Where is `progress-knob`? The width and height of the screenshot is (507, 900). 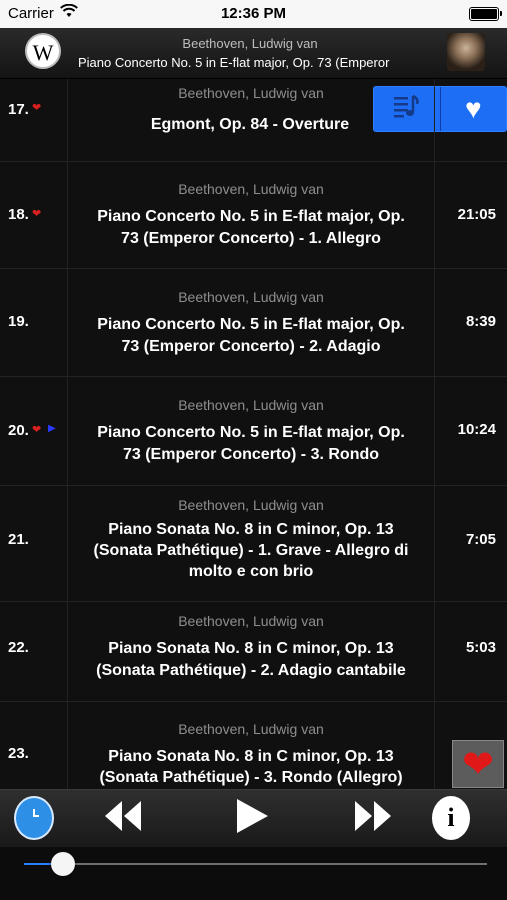
progress-knob is located at coordinates (63, 864).